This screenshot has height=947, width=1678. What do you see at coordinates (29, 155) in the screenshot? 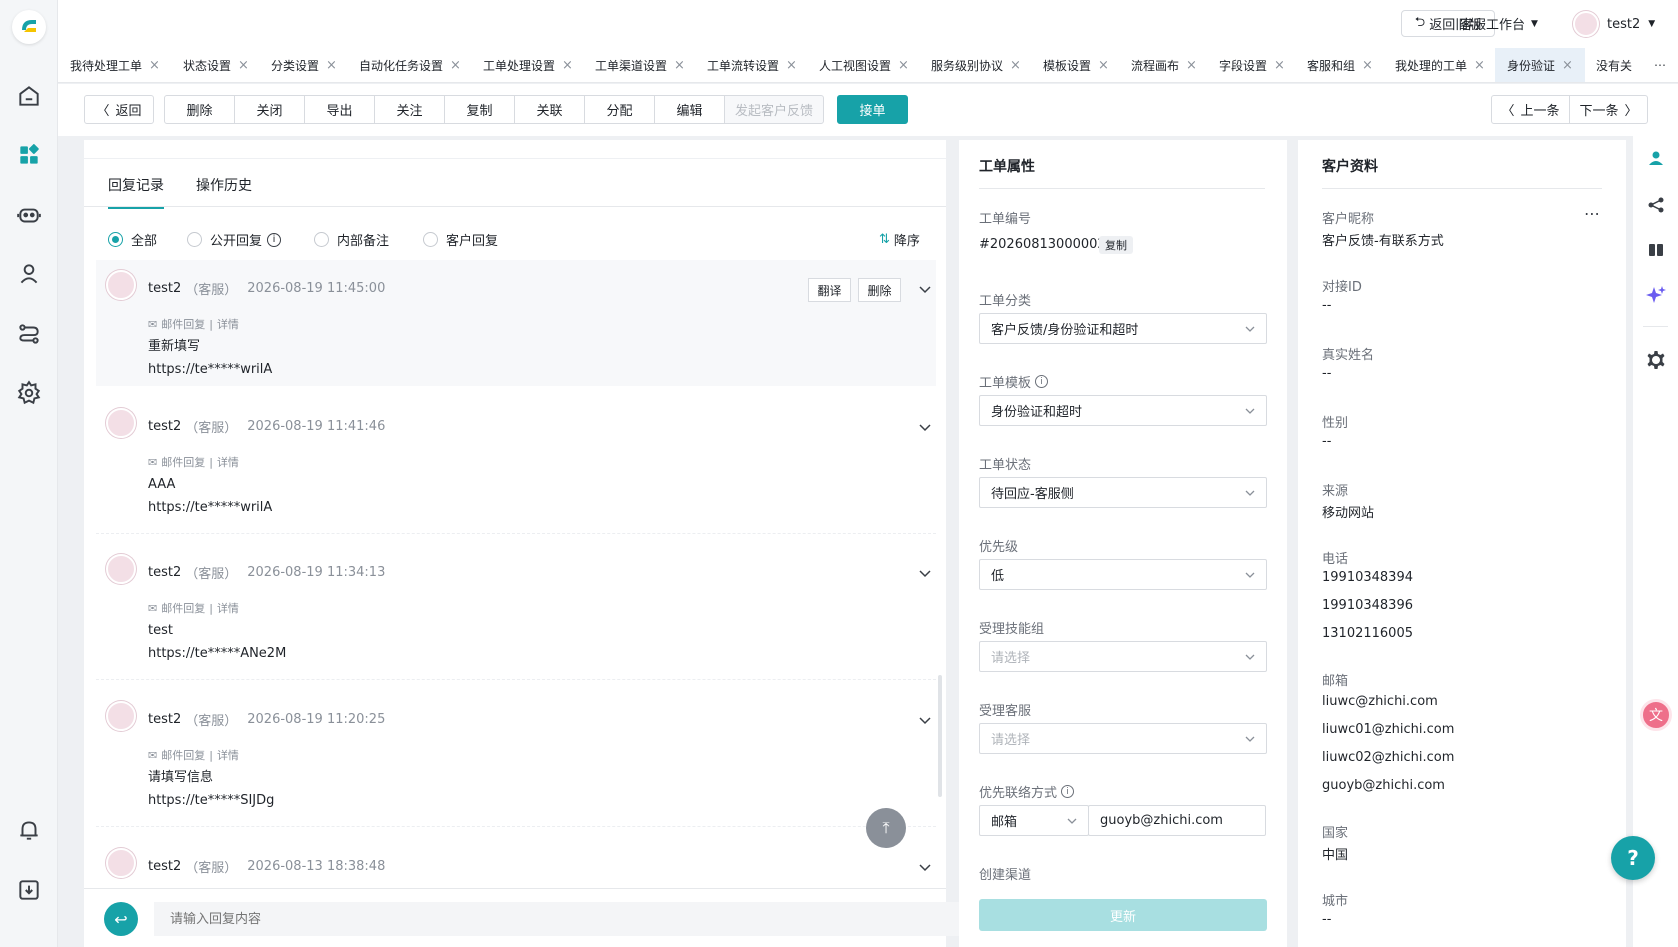
I see `workbench-icon` at bounding box center [29, 155].